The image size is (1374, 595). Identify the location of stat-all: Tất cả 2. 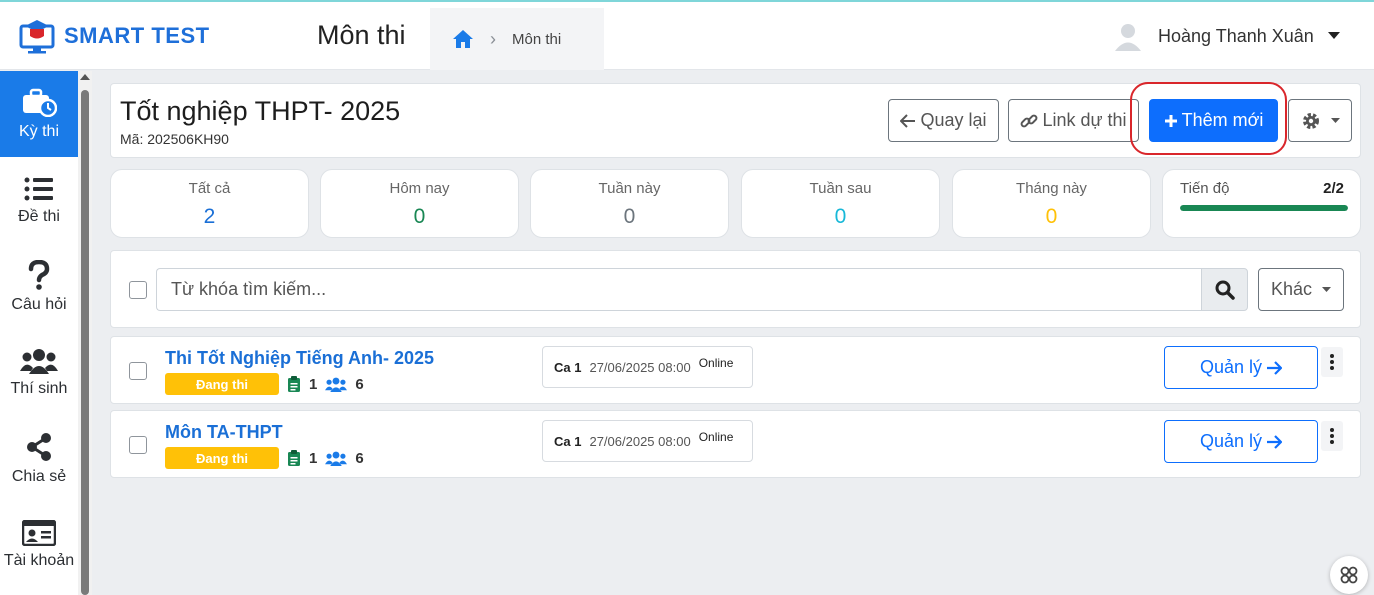
(209, 203).